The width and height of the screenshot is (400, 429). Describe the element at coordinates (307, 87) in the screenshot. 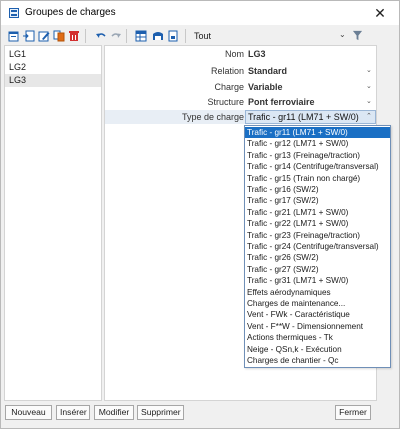

I see `load-select: Variable` at that location.